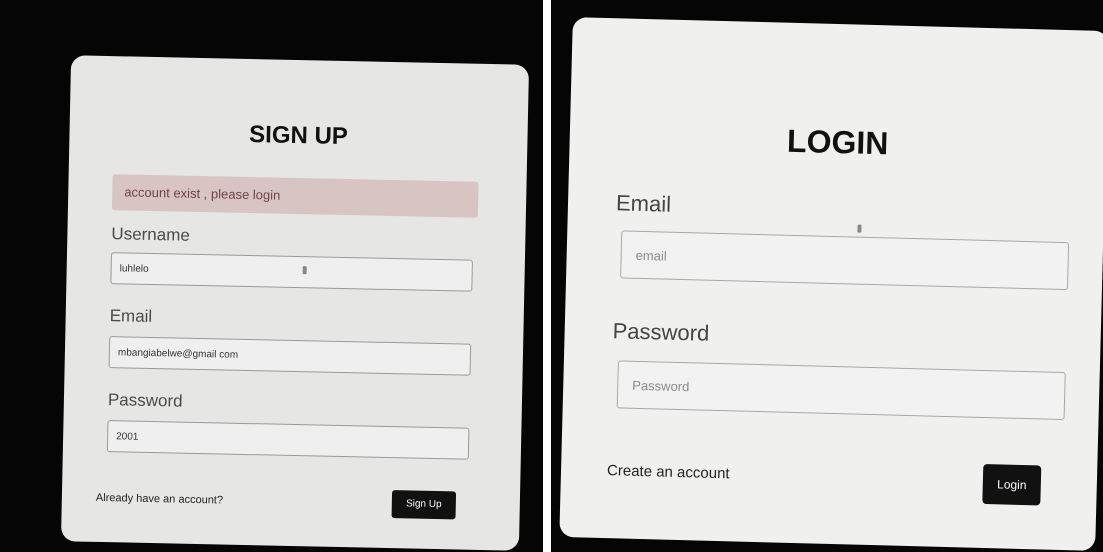 Image resolution: width=1103 pixels, height=552 pixels. I want to click on login-password-placeholder: Password, so click(661, 386).